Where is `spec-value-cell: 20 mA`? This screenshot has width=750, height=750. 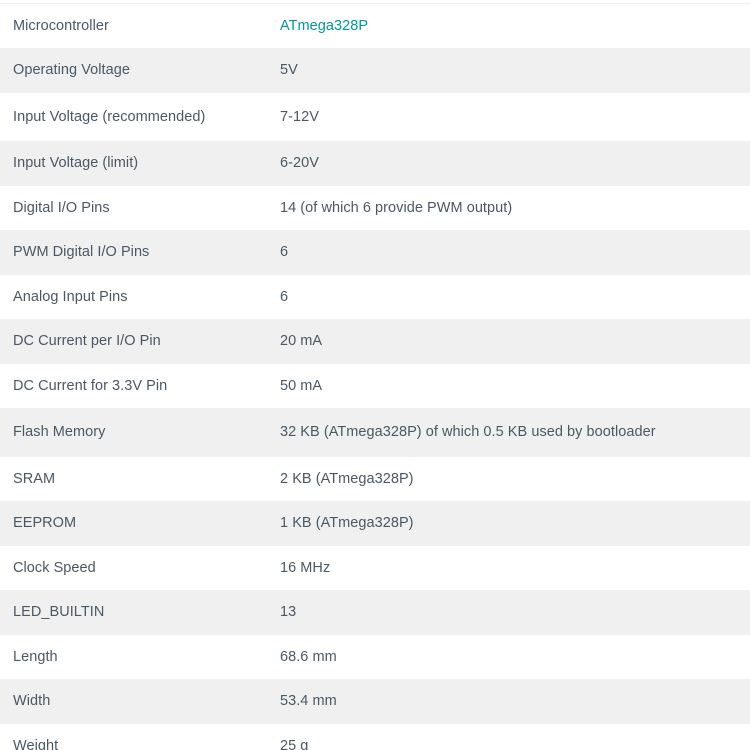 spec-value-cell: 20 mA is located at coordinates (301, 341).